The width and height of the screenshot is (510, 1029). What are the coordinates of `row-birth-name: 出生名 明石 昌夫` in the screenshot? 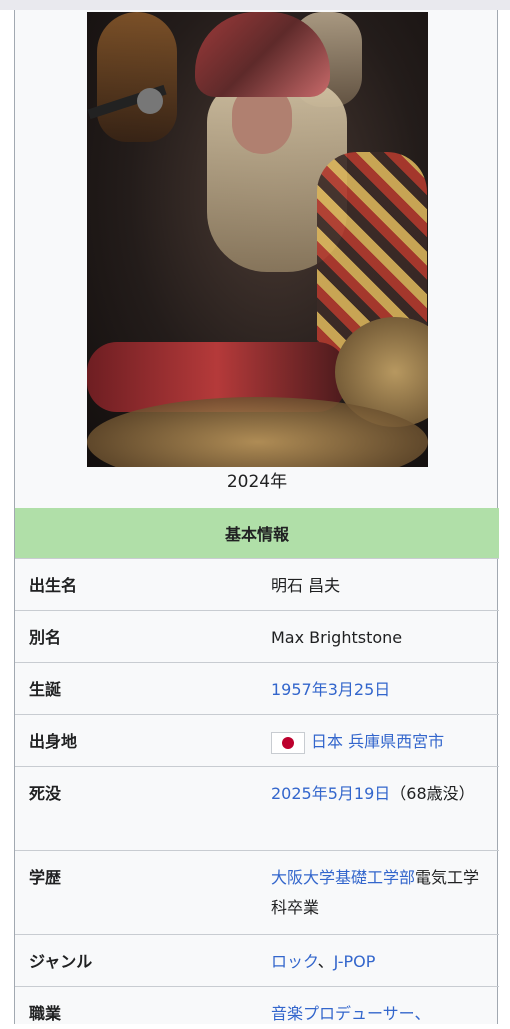 It's located at (257, 584).